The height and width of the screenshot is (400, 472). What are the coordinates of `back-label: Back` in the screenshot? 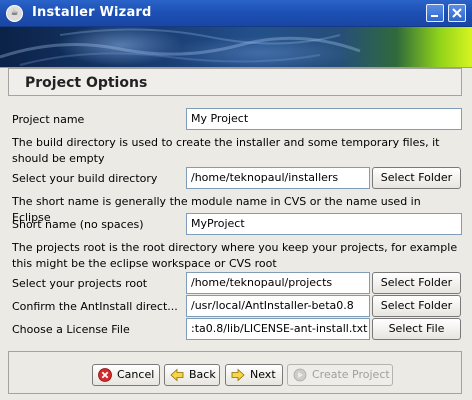 It's located at (202, 374).